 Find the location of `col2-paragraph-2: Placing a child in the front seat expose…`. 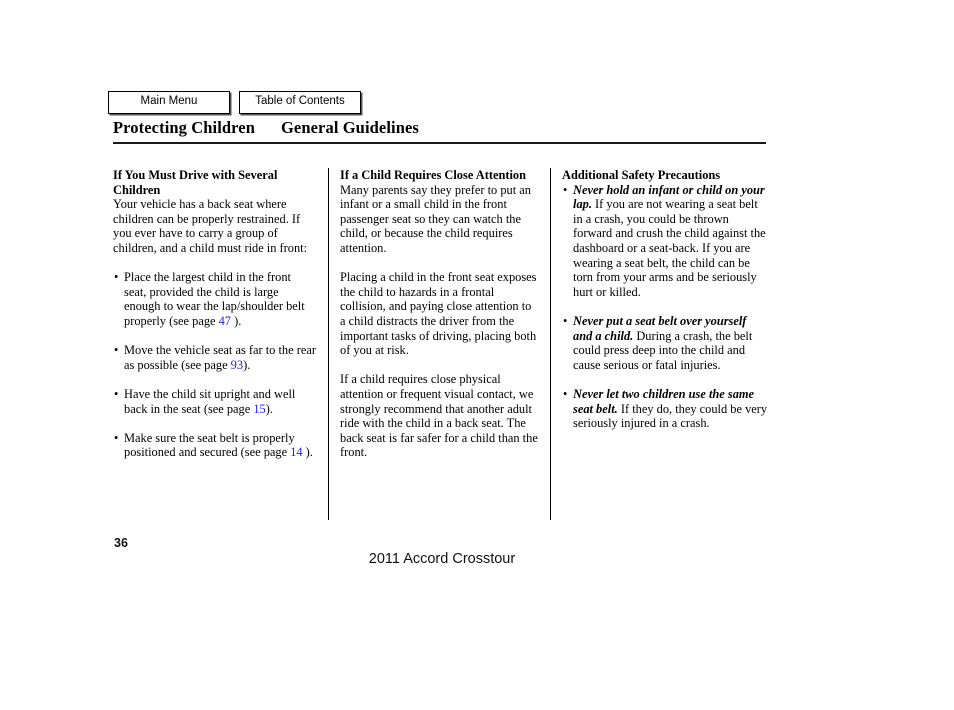

col2-paragraph-2: Placing a child in the front seat expose… is located at coordinates (438, 314).